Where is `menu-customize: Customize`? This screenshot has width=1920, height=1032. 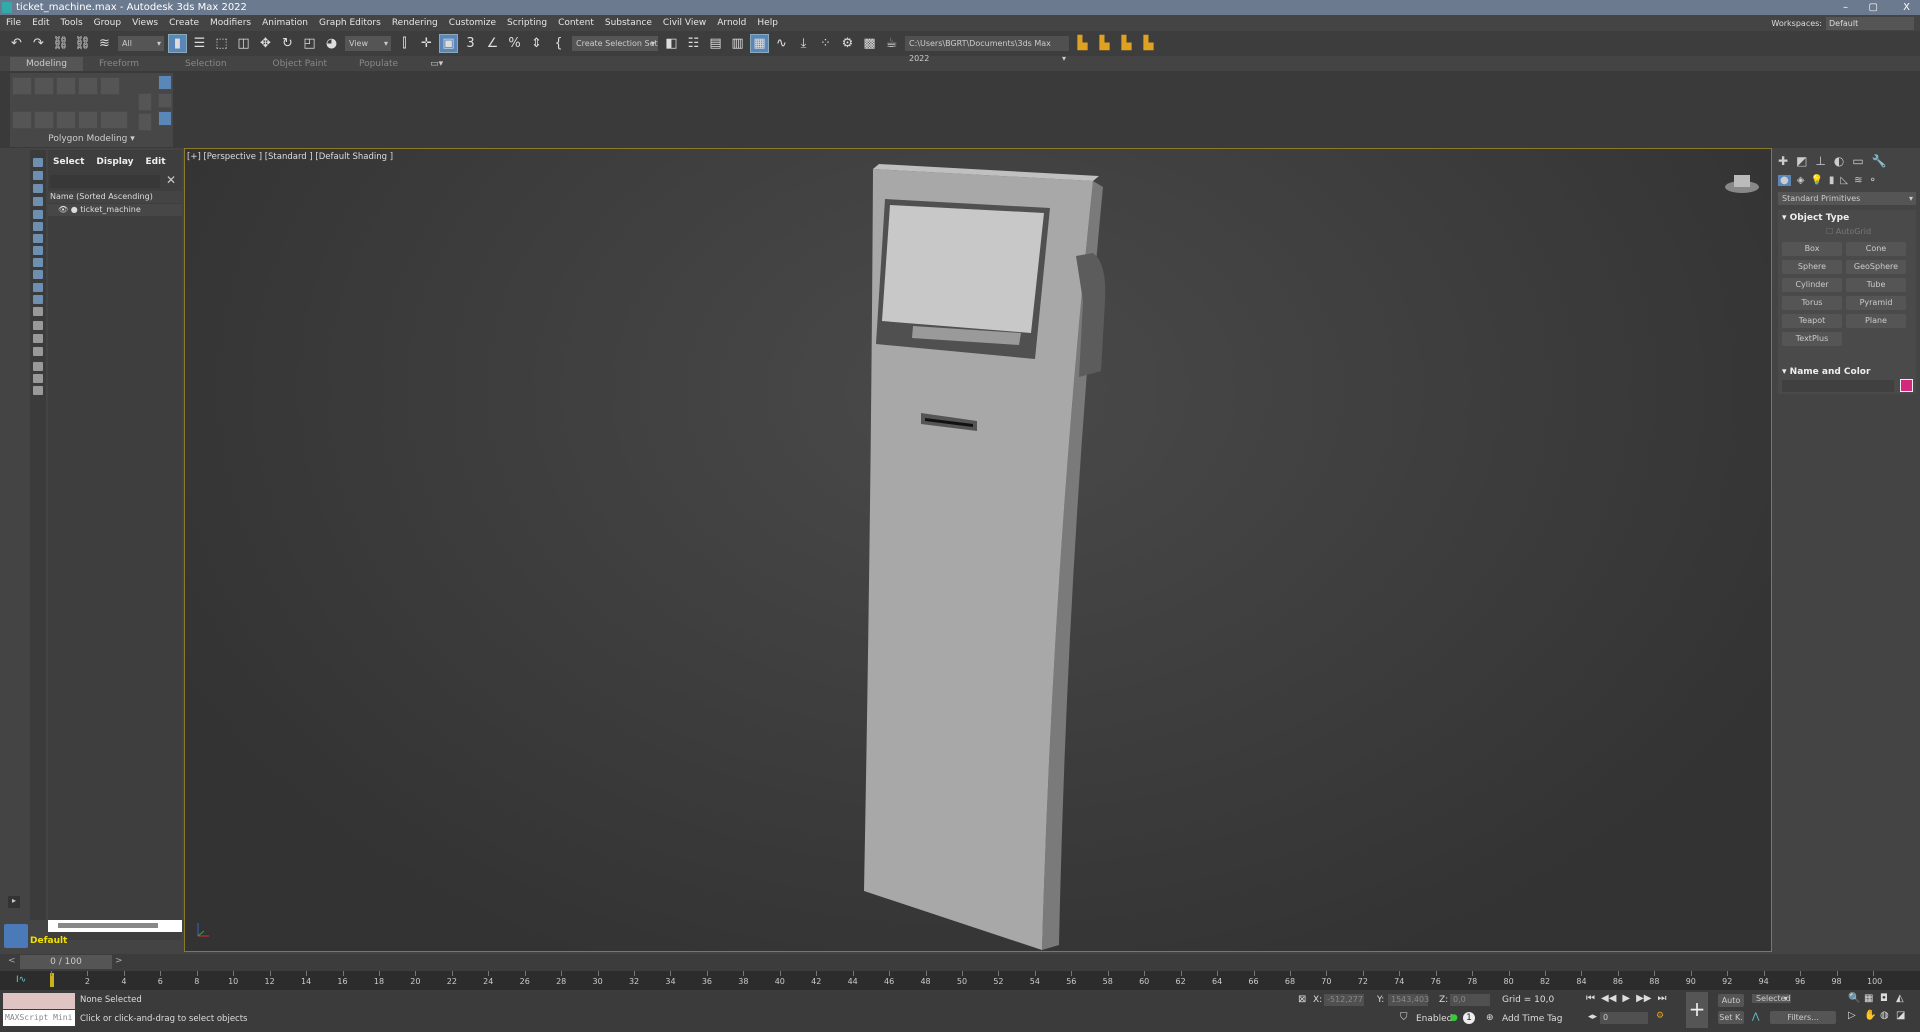 menu-customize: Customize is located at coordinates (472, 23).